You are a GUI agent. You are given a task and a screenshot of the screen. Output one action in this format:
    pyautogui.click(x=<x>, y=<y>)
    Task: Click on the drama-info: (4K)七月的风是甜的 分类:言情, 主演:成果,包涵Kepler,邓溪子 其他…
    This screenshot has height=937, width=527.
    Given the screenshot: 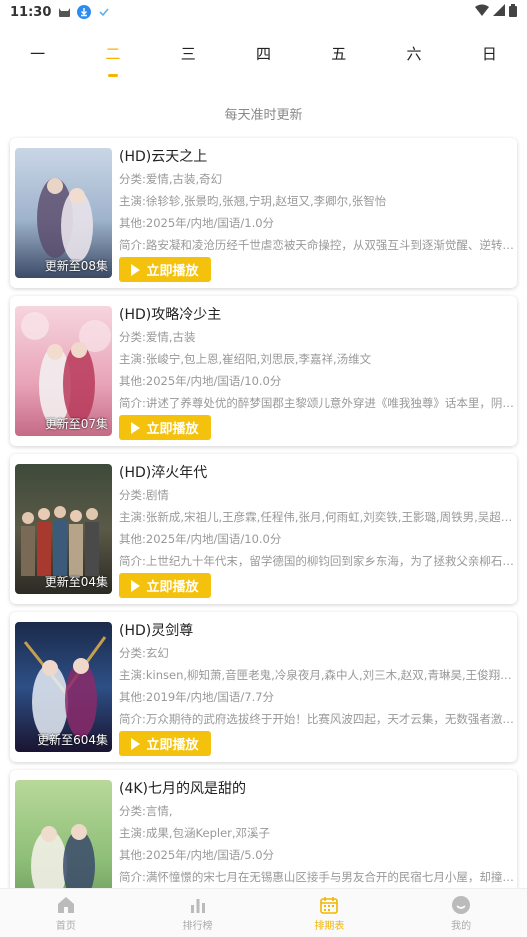 What is the action you would take?
    pyautogui.click(x=317, y=833)
    